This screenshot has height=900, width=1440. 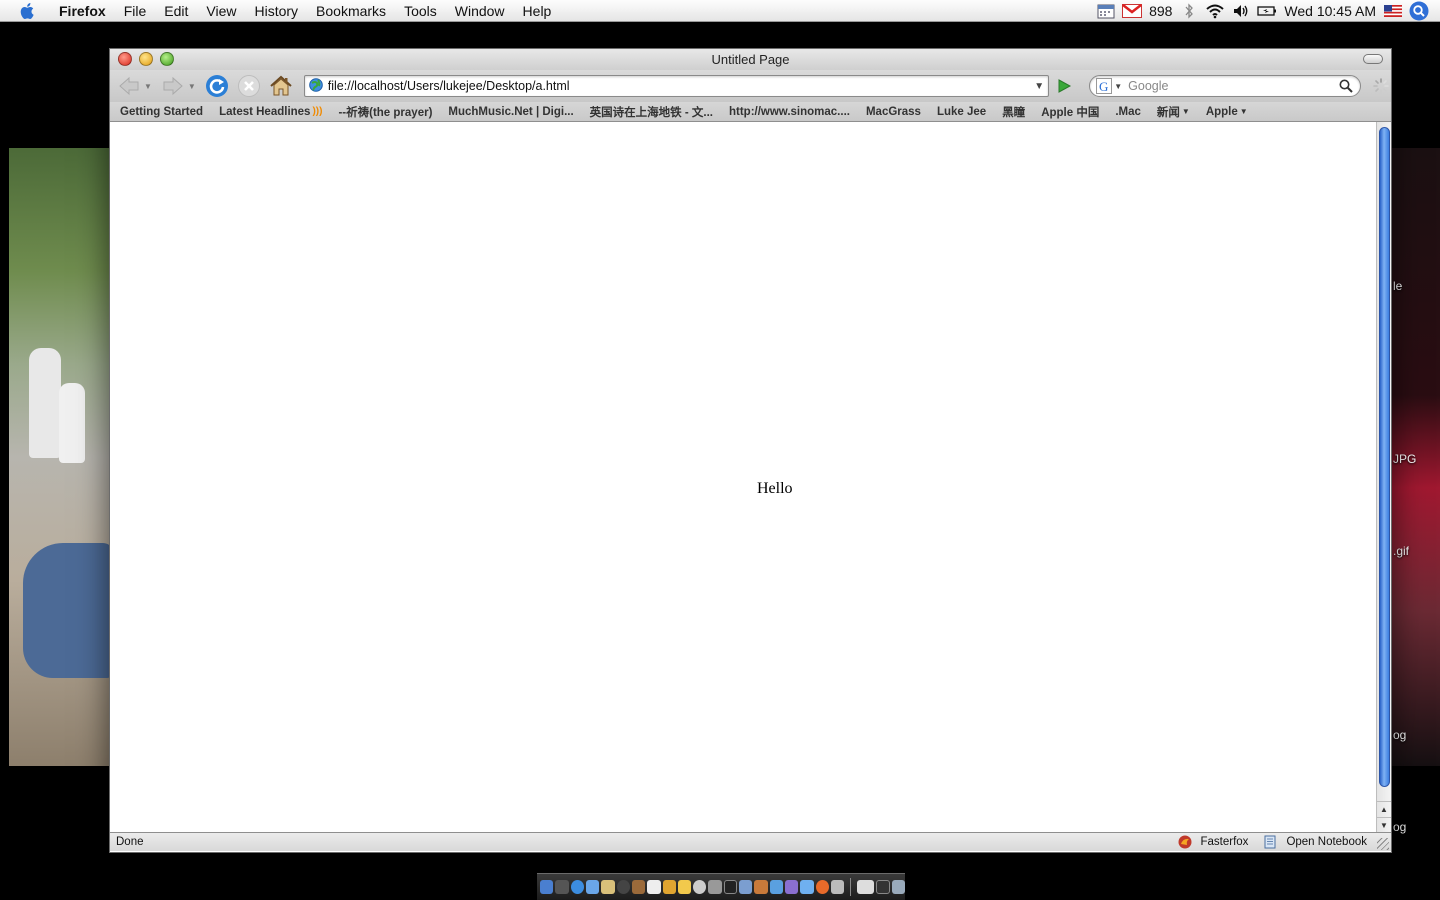 I want to click on fasterfox-label: Fasterfox, so click(x=1225, y=842).